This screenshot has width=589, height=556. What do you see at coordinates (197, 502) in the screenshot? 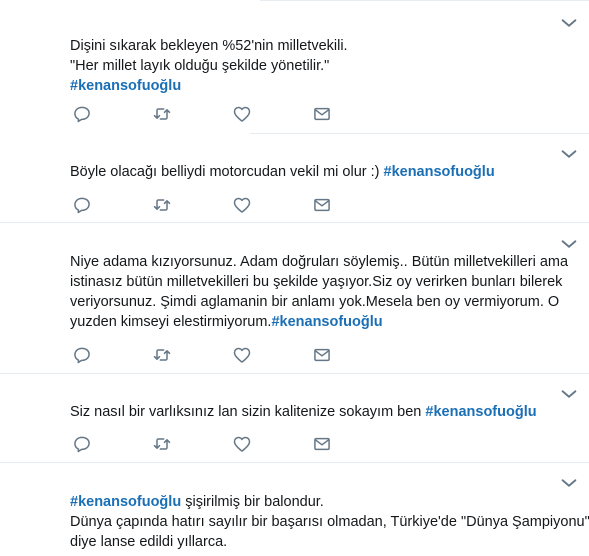
I see `tweet-text-line: #kenansofuoğlu şişirilmiş bir balondur.` at bounding box center [197, 502].